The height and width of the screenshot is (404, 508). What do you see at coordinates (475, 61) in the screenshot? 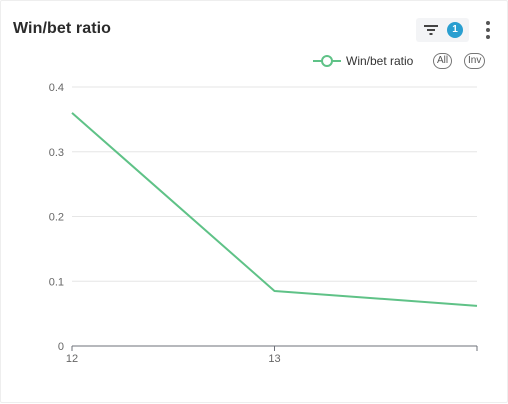
I see `legend-inverse-button: Inv` at bounding box center [475, 61].